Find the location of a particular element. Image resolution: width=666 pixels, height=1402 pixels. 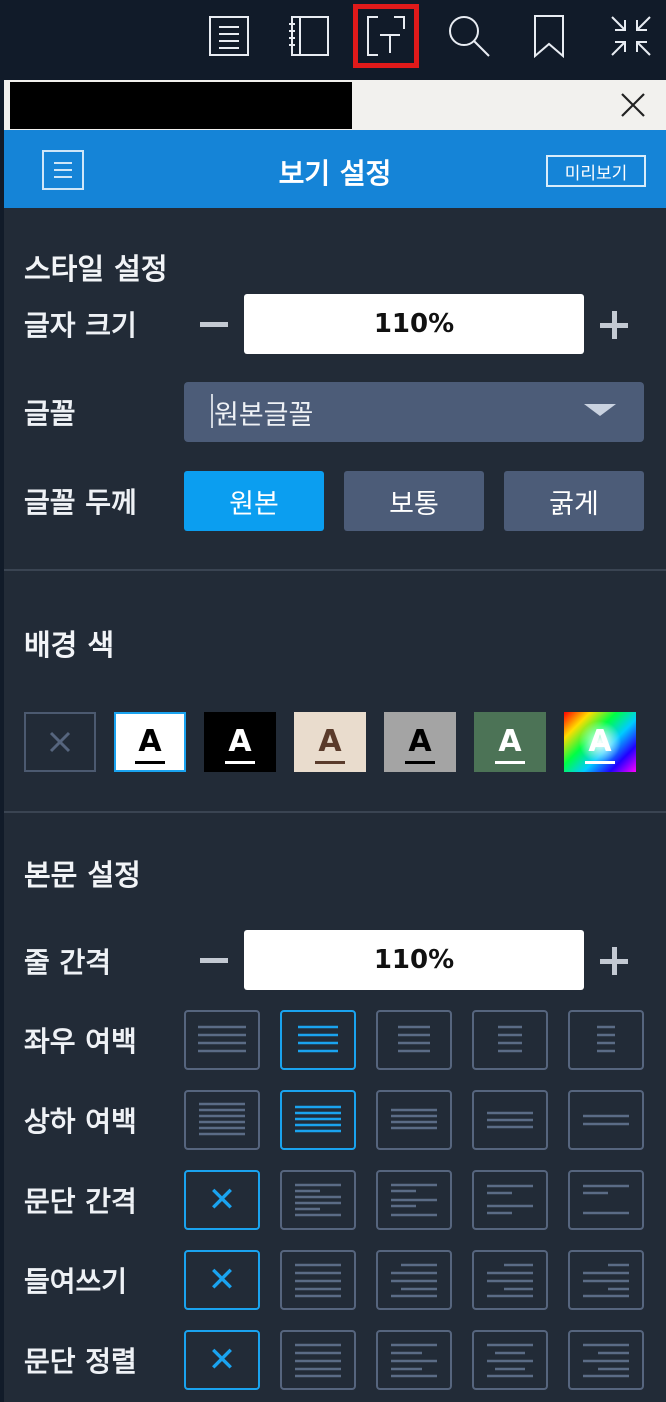

swatch-green: A is located at coordinates (510, 742).